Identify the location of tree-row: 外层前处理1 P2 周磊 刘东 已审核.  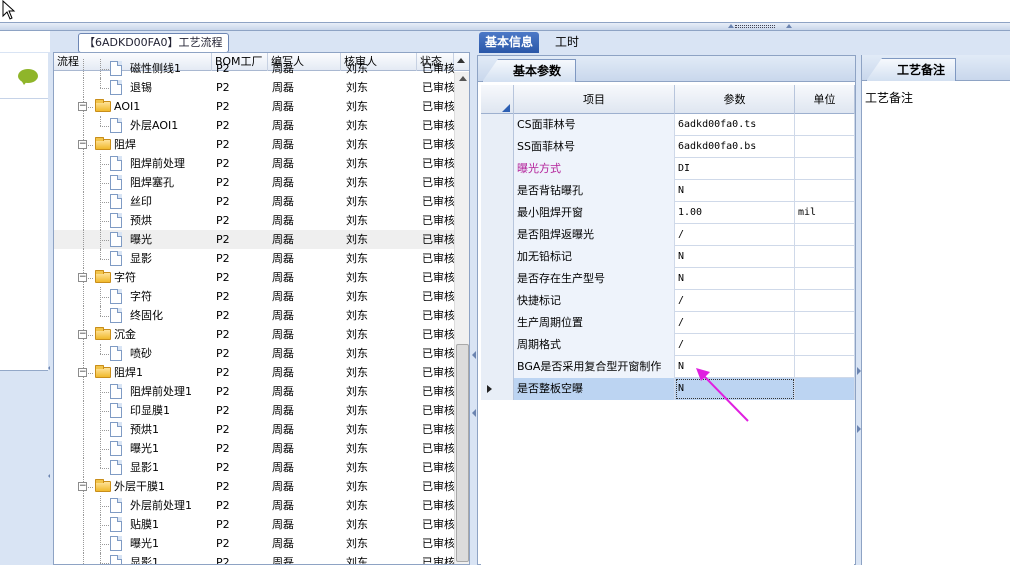
(254, 505).